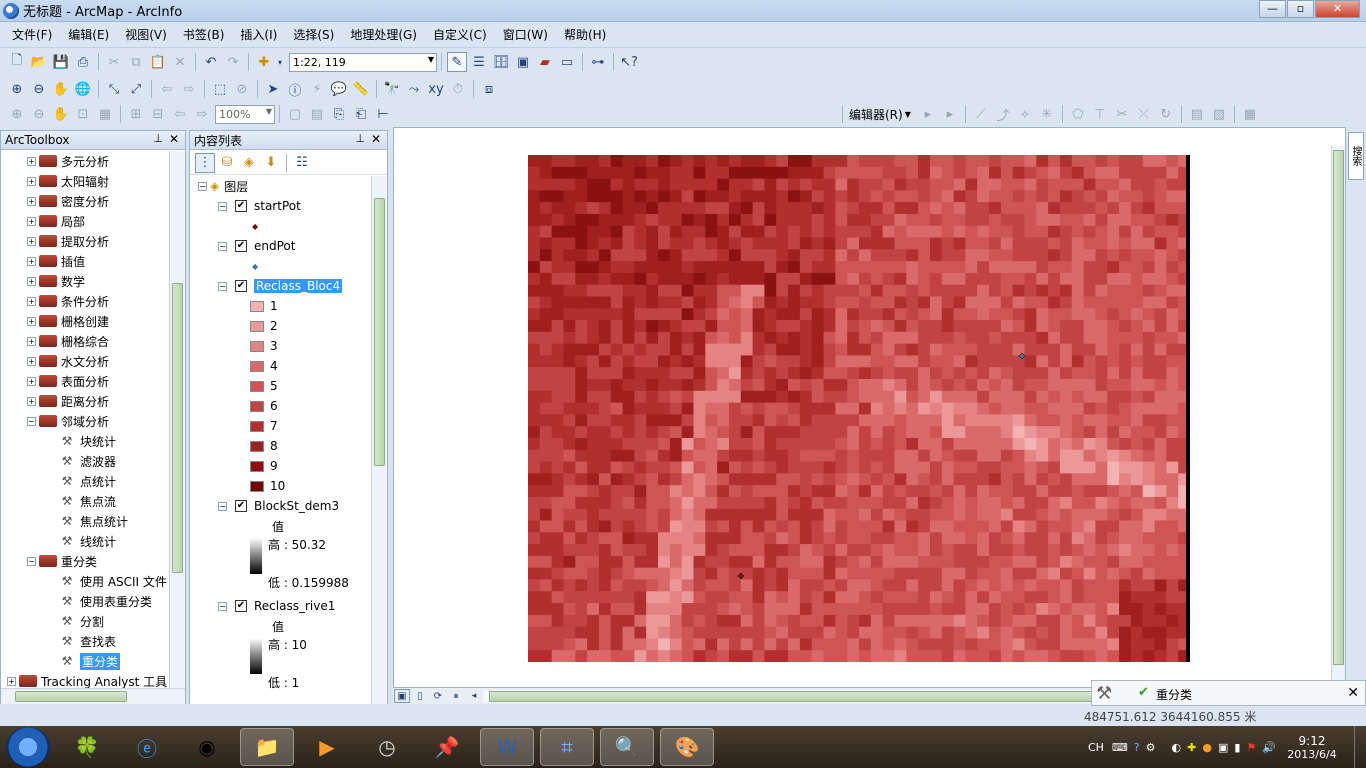 The width and height of the screenshot is (1366, 768). Describe the element at coordinates (167, 89) in the screenshot. I see `back-extent-icon: ⇦` at that location.